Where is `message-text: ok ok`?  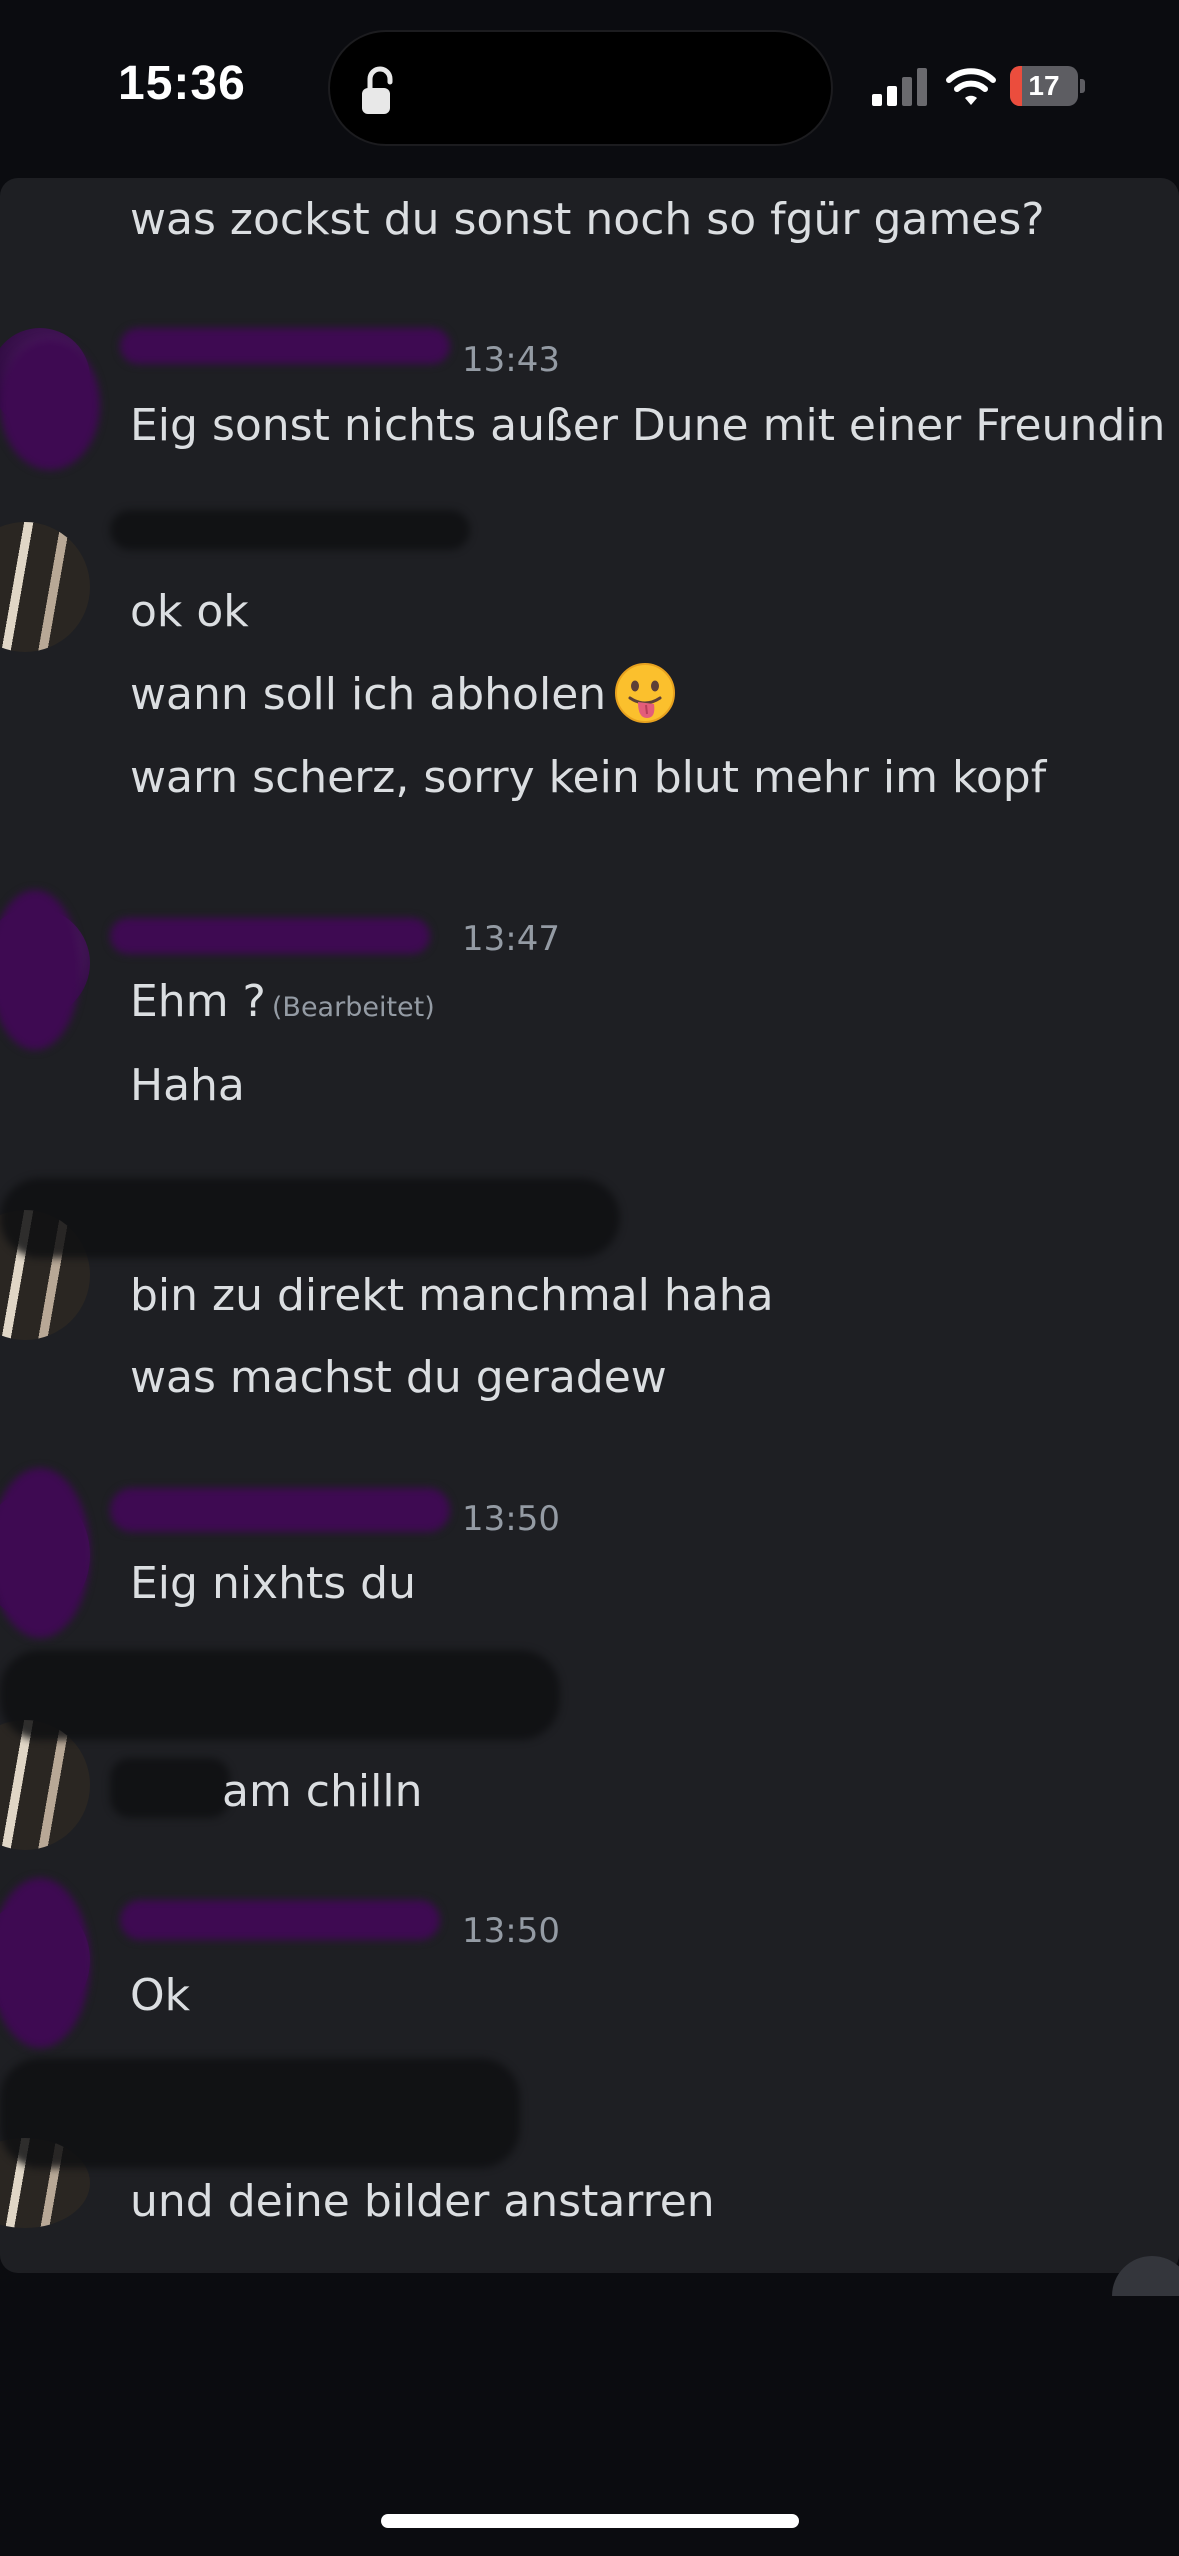
message-text: ok ok is located at coordinates (189, 611).